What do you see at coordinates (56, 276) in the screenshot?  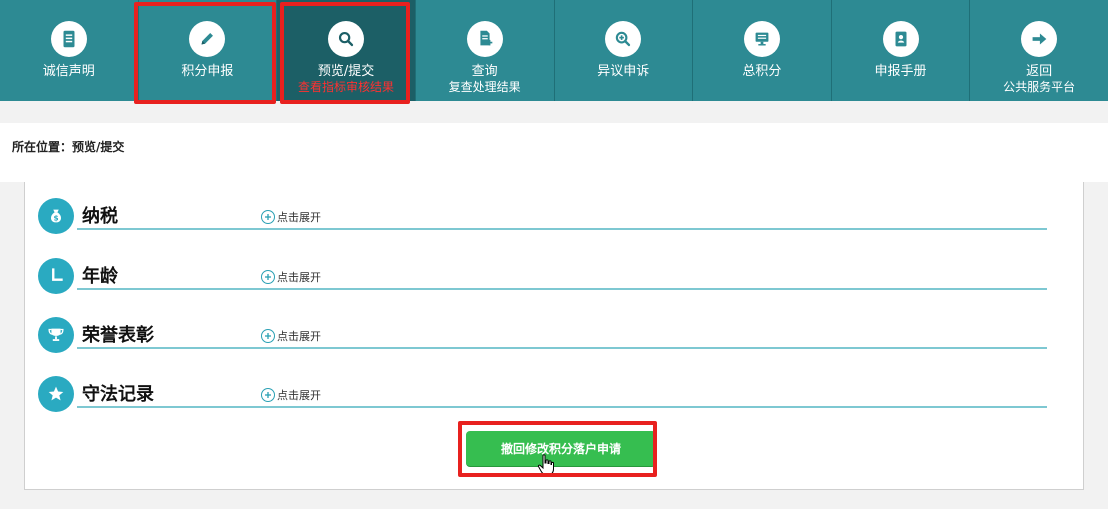 I see `clock-icon` at bounding box center [56, 276].